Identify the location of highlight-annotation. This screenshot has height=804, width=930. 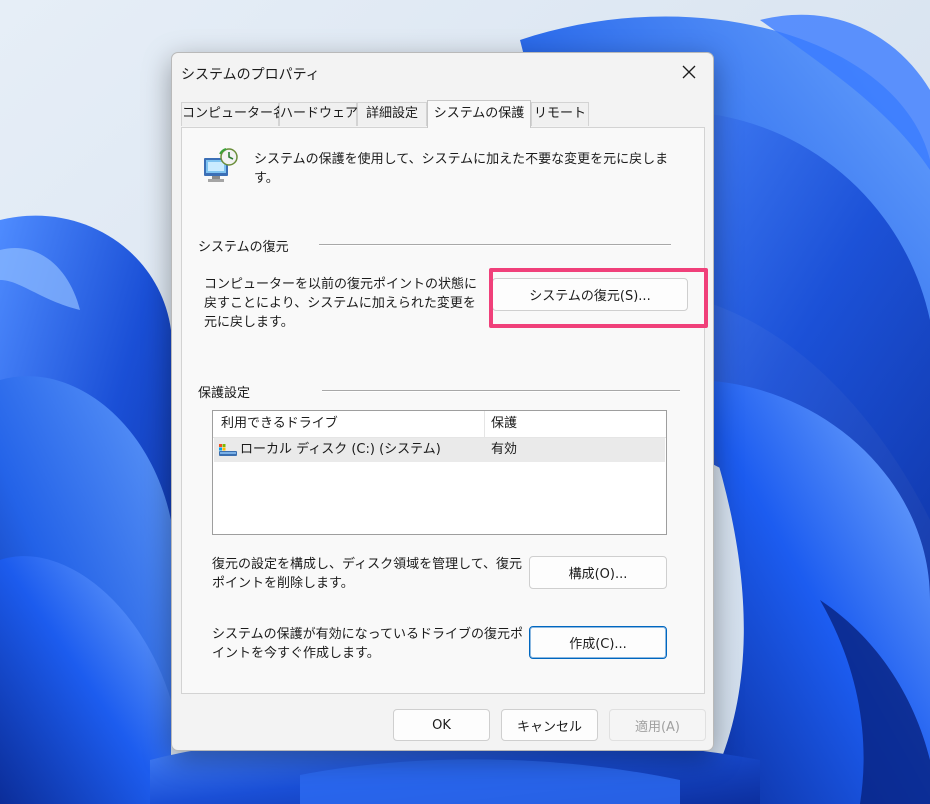
(598, 298).